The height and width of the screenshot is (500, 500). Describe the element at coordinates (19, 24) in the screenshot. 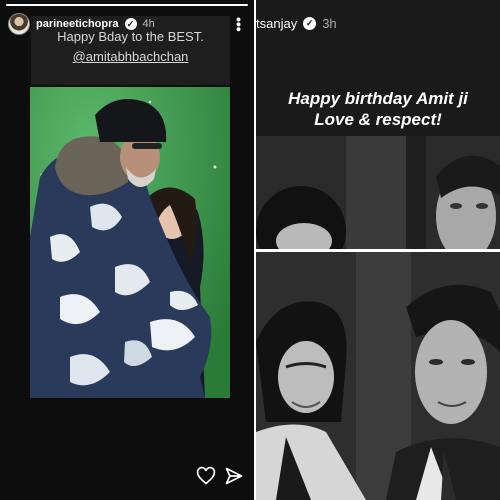

I see `avatar` at that location.